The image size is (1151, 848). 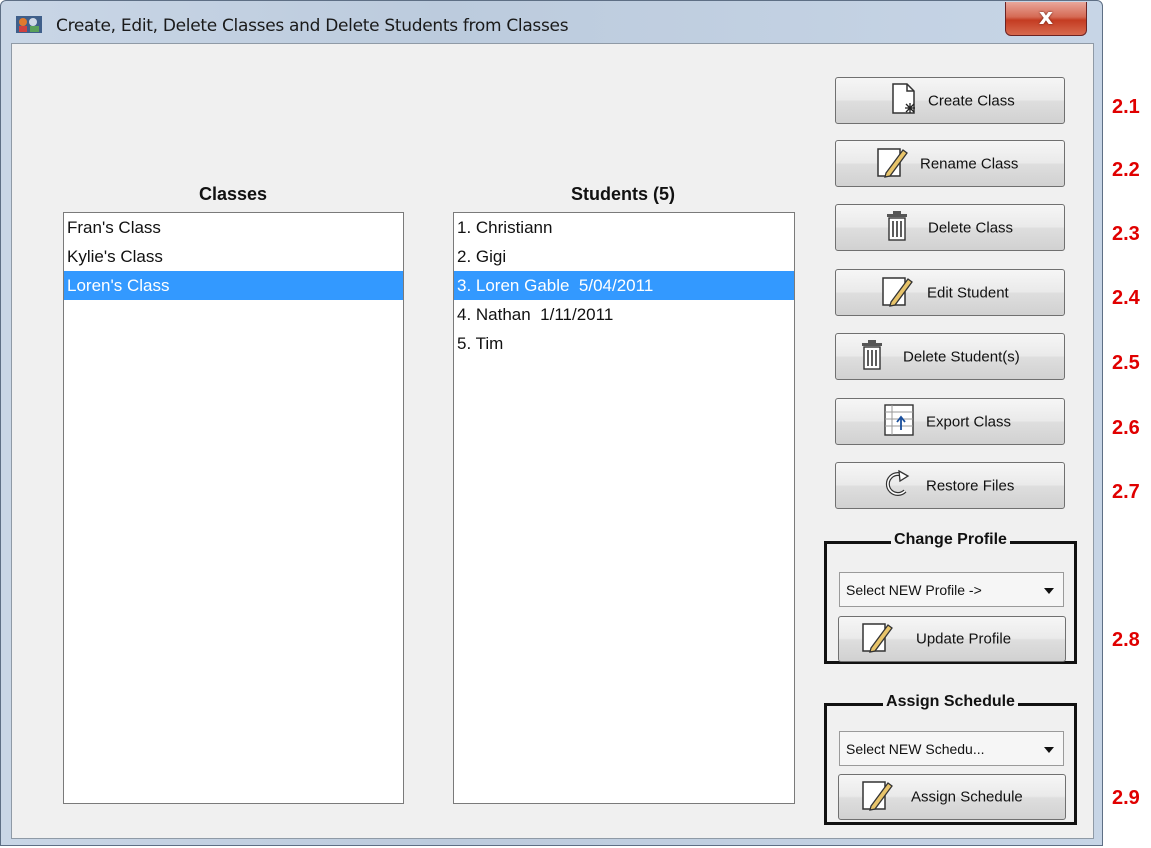 I want to click on edit-student-button: Edit Student, so click(x=950, y=292).